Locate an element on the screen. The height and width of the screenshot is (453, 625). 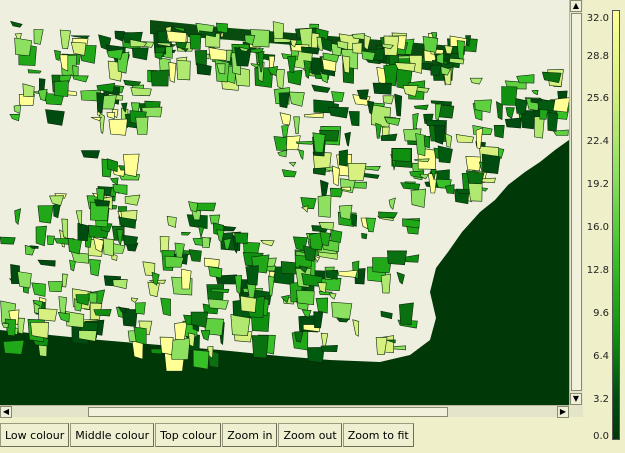
low-colour-button: Low colour is located at coordinates (35, 435).